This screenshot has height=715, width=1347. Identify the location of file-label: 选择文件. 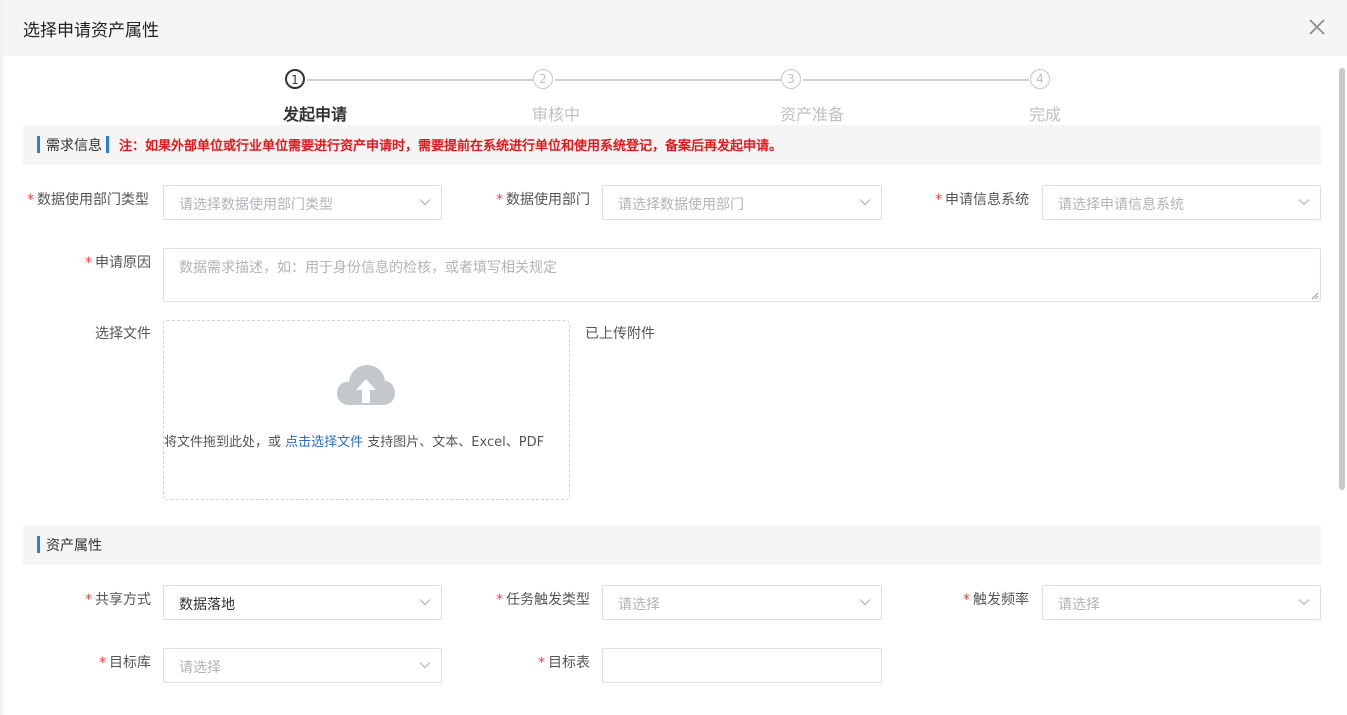
(123, 334).